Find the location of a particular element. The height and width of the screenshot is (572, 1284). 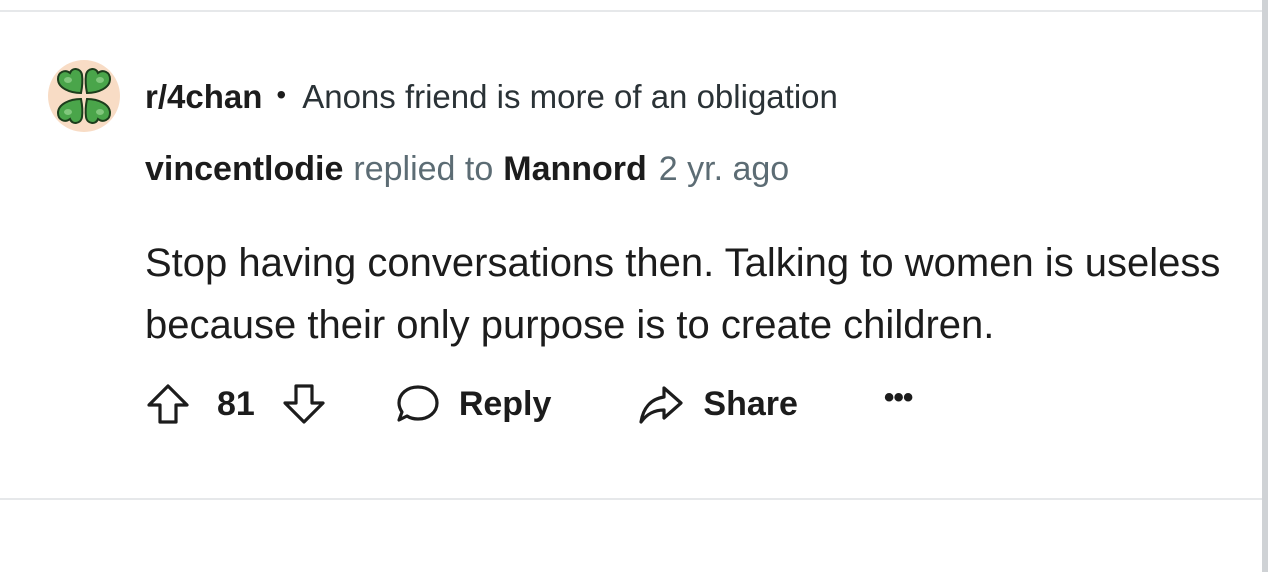

share-label: Share is located at coordinates (750, 403).